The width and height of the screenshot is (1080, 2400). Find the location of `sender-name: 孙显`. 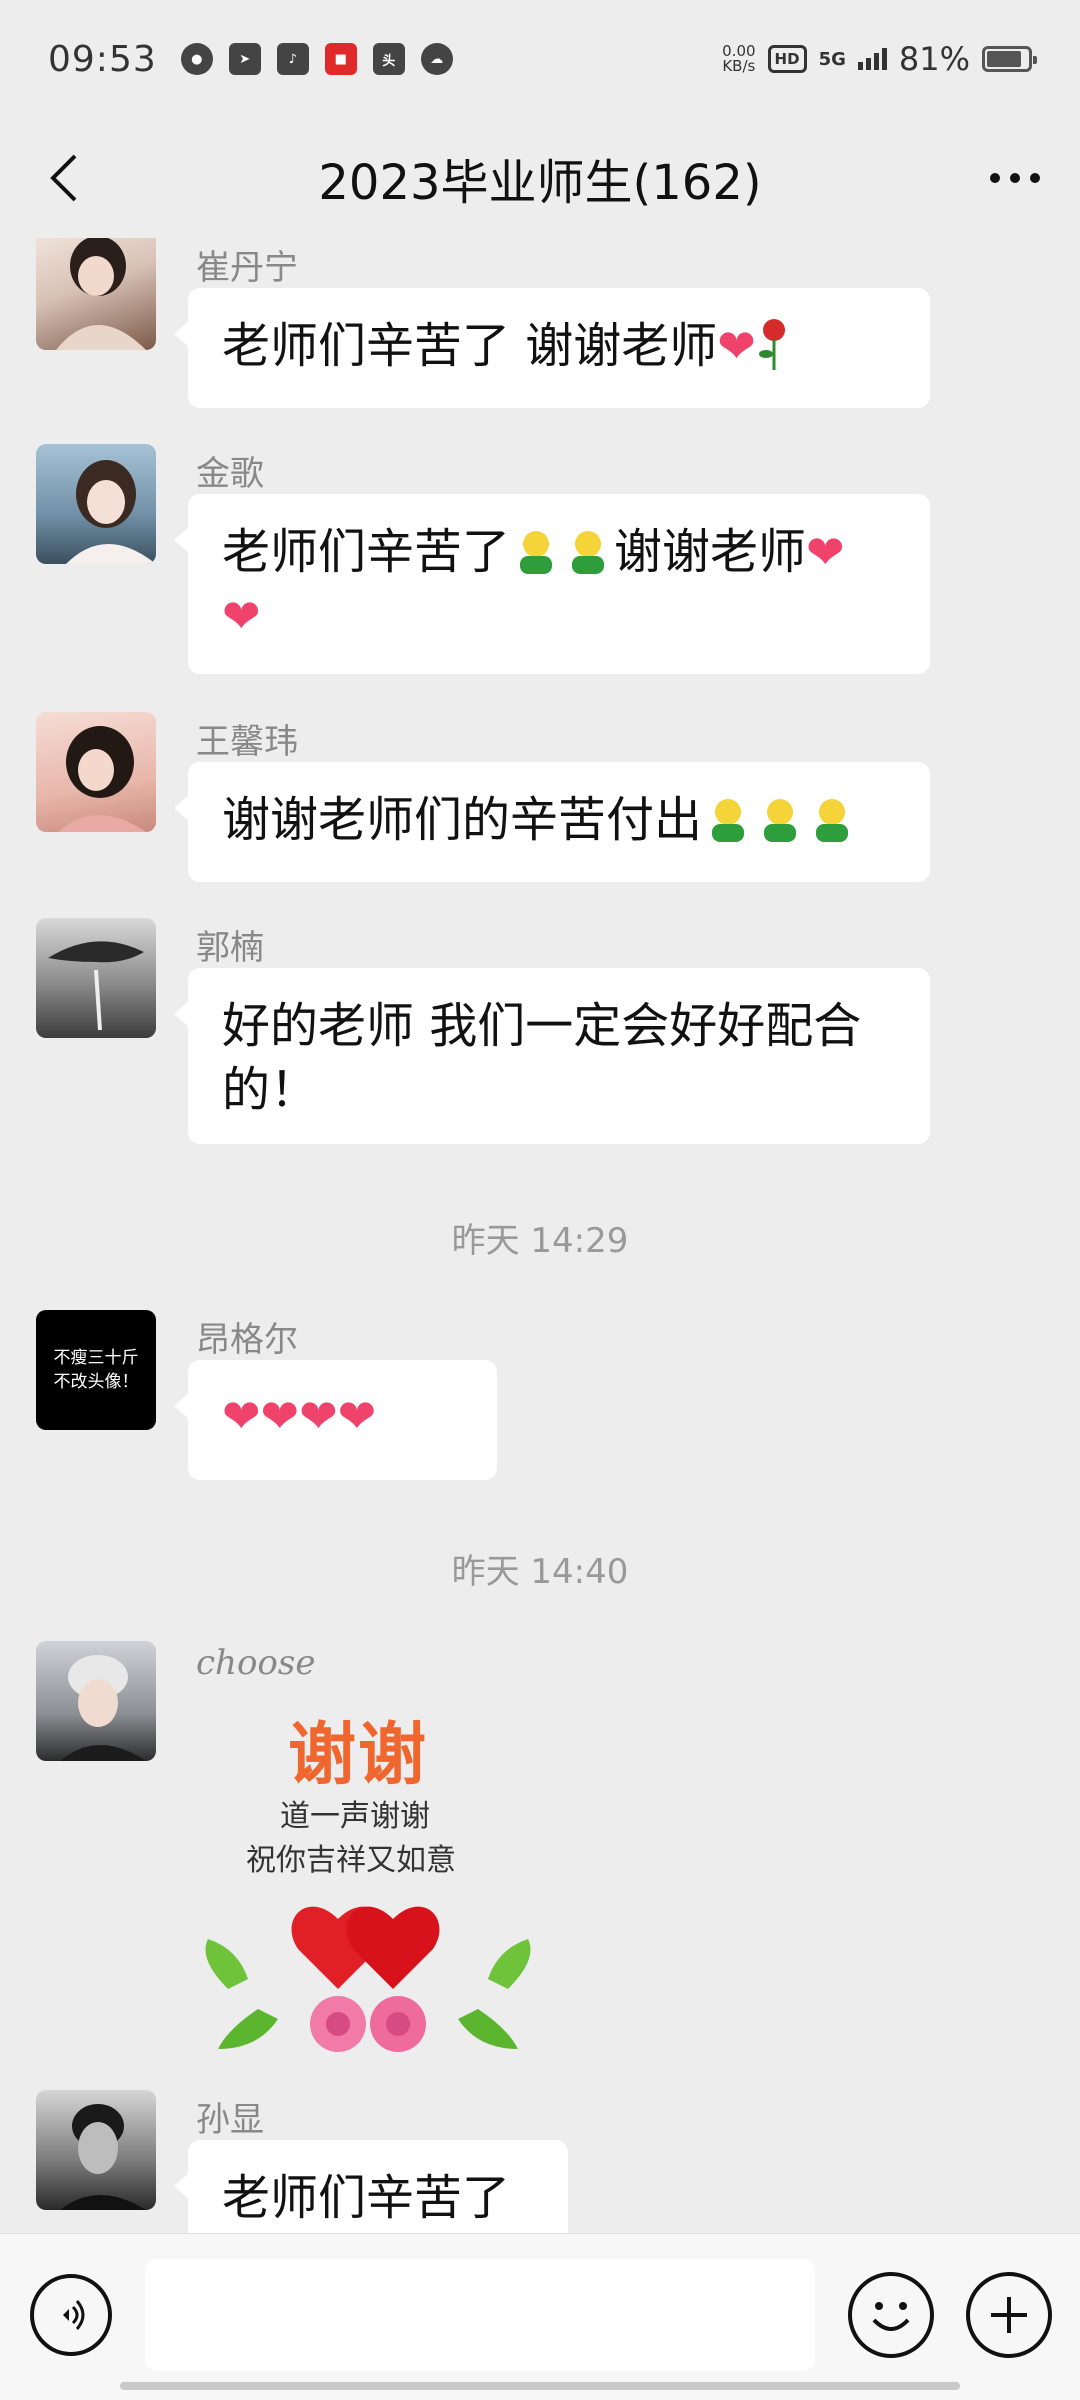

sender-name: 孙显 is located at coordinates (230, 2120).